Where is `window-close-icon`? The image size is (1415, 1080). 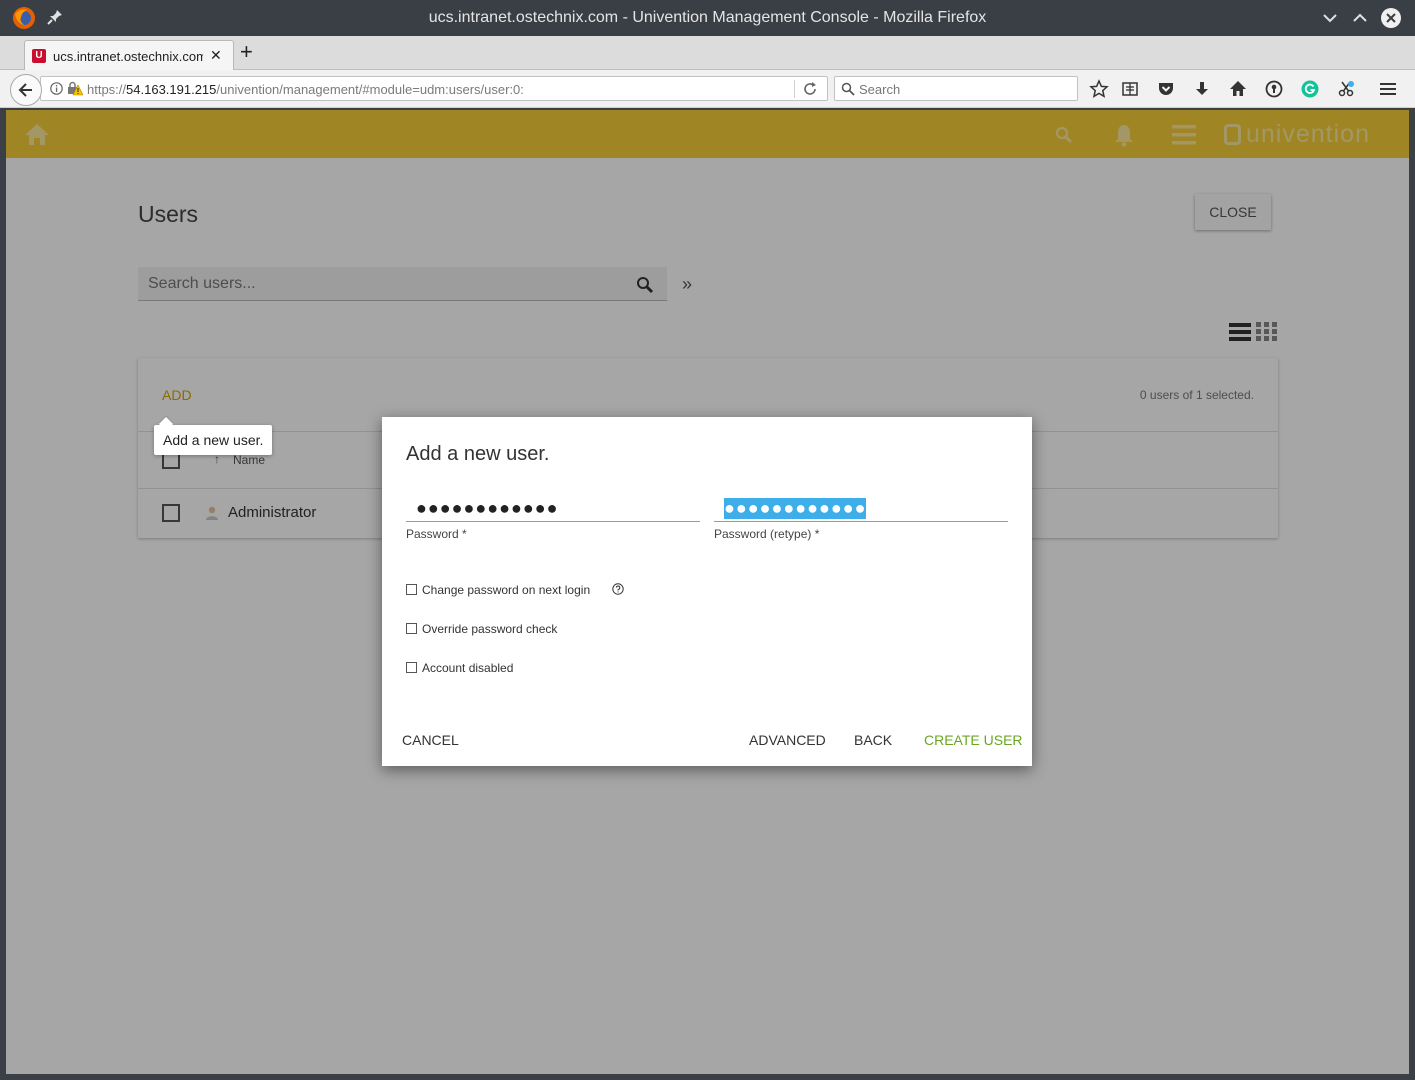 window-close-icon is located at coordinates (1391, 18).